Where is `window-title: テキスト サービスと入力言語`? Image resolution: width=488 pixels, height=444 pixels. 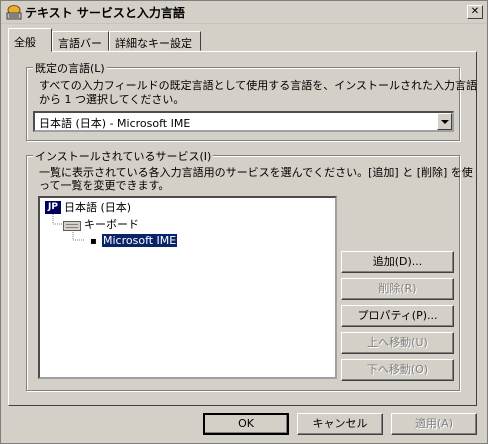
window-title: テキスト サービスと入力言語 is located at coordinates (105, 13).